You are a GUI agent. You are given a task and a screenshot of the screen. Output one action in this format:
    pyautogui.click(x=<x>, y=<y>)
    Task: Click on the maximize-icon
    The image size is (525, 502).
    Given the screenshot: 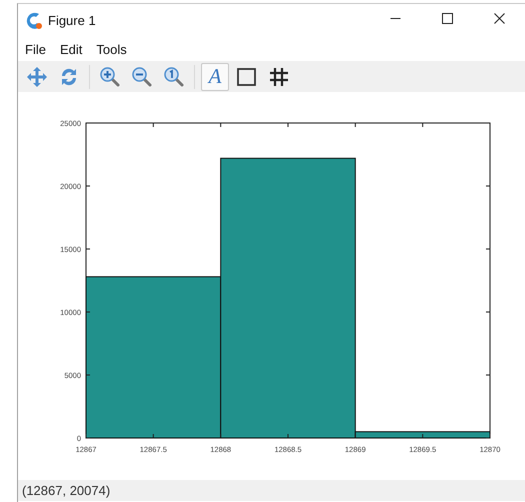 What is the action you would take?
    pyautogui.click(x=447, y=18)
    